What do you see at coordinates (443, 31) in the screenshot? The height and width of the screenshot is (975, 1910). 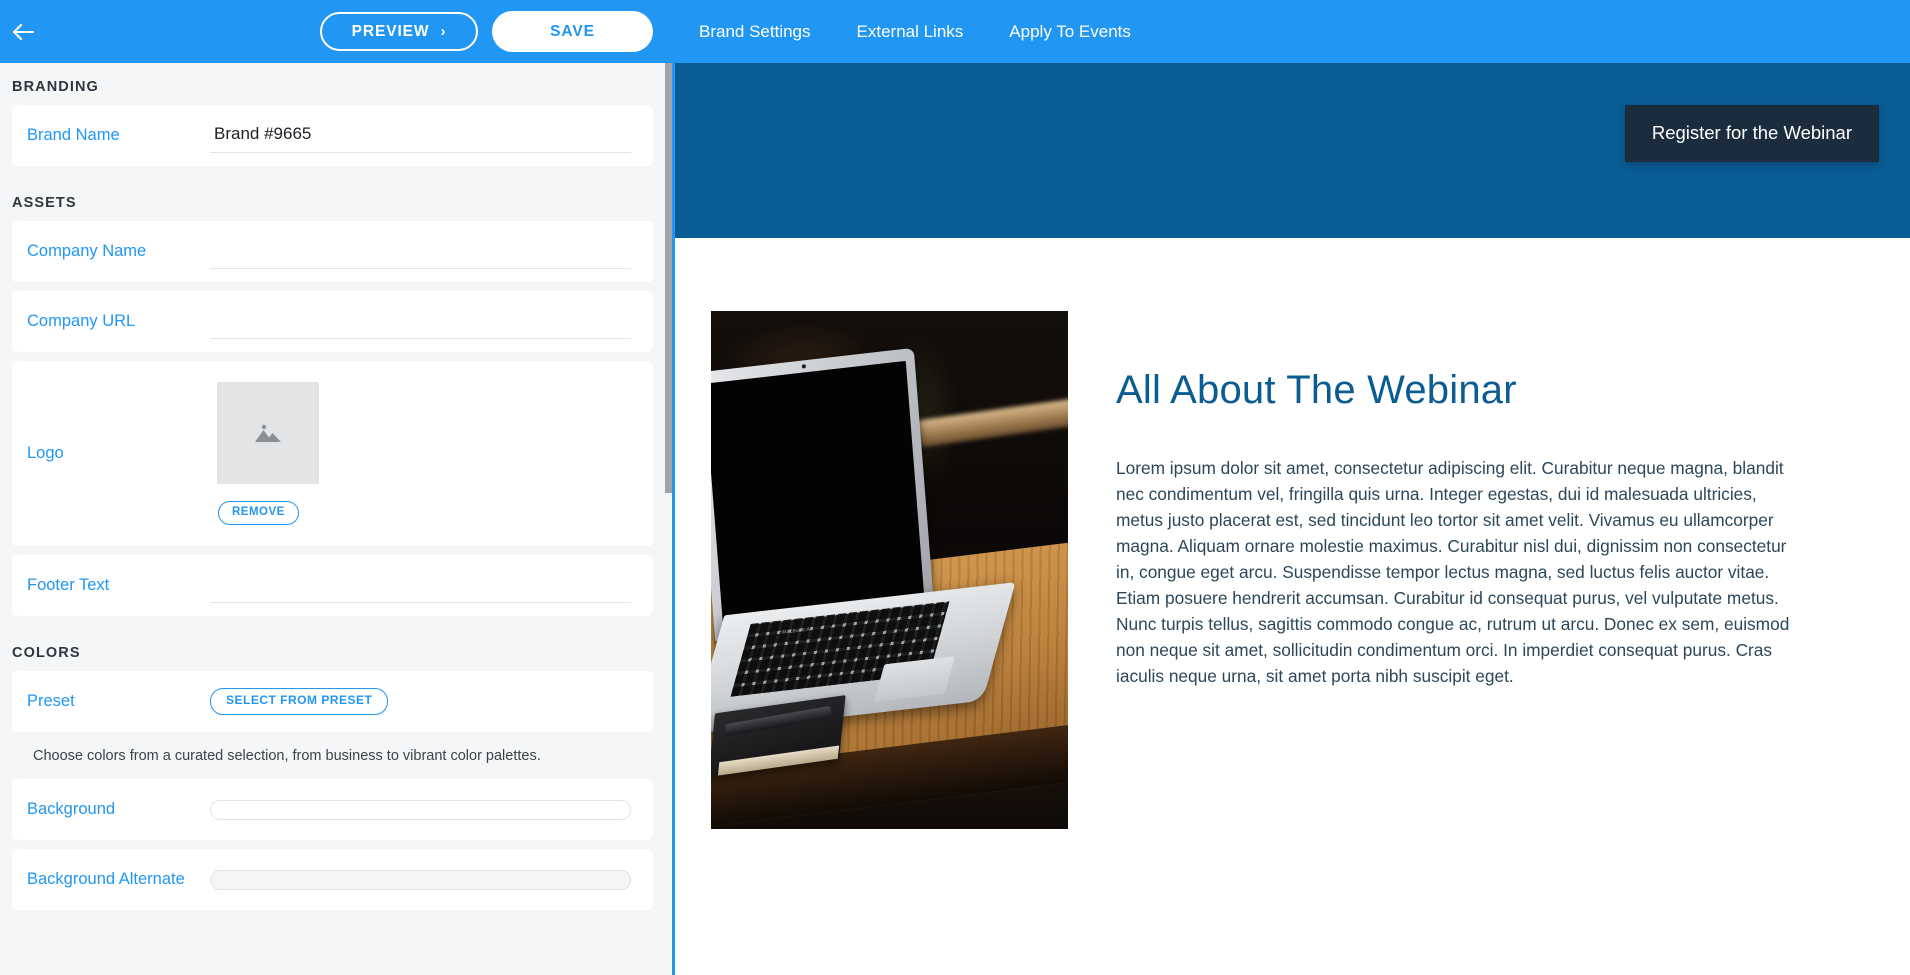 I see `chevron-right-icon: ›` at bounding box center [443, 31].